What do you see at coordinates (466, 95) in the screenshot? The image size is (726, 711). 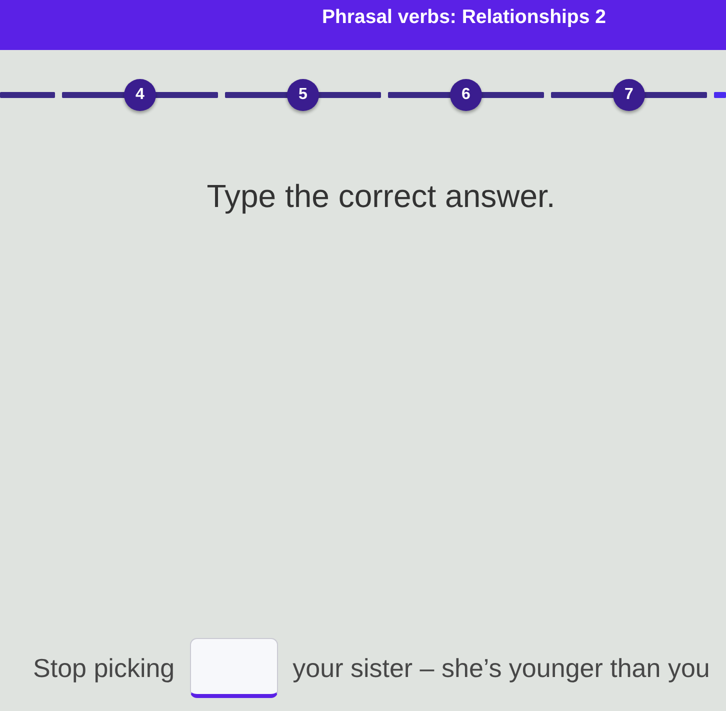 I see `step-number: 6` at bounding box center [466, 95].